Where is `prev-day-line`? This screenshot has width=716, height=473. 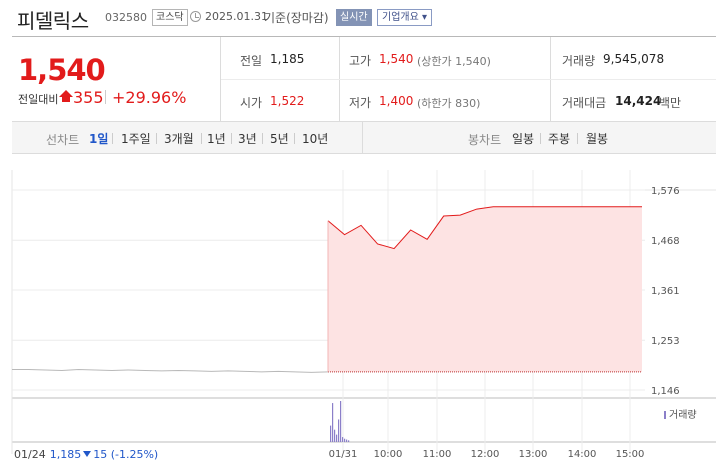 prev-day-line is located at coordinates (170, 371).